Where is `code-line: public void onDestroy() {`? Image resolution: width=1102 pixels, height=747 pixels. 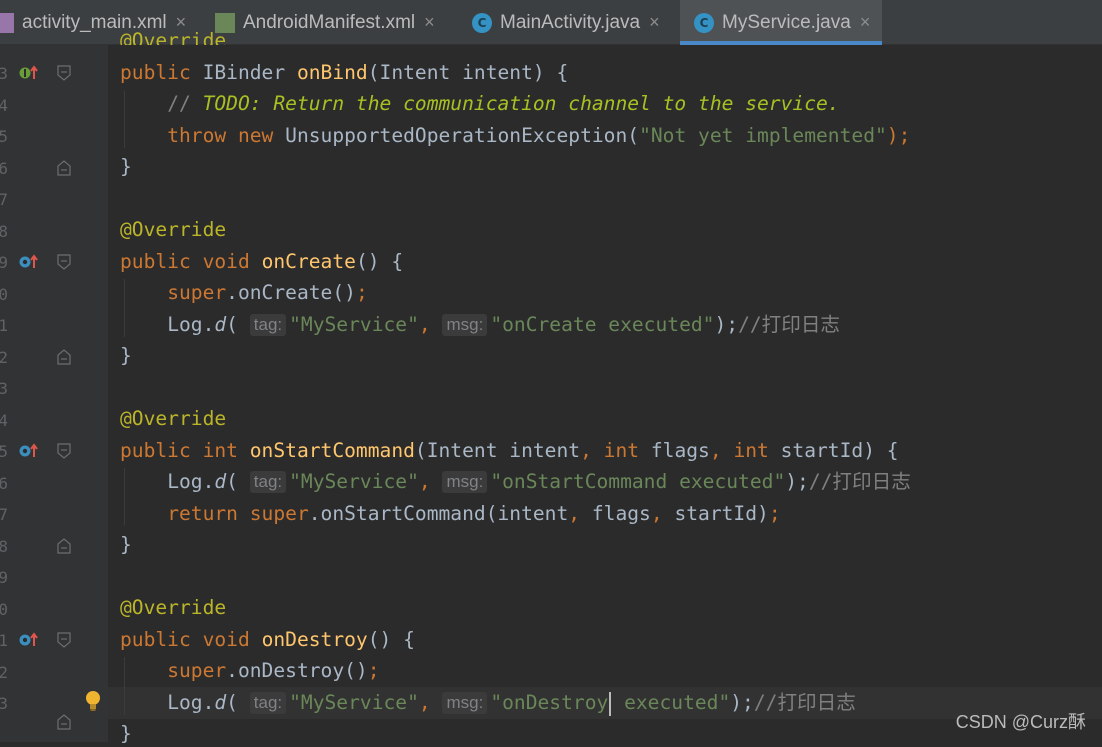
code-line: public void onDestroy() { is located at coordinates (267, 639).